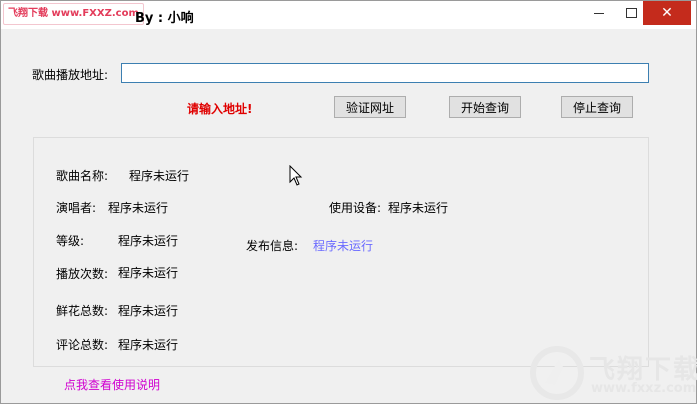 Image resolution: width=697 pixels, height=404 pixels. What do you see at coordinates (348, 15) in the screenshot?
I see `title-bar: 飞翔下载 www.FXXZ.com By : 小响 ✕` at bounding box center [348, 15].